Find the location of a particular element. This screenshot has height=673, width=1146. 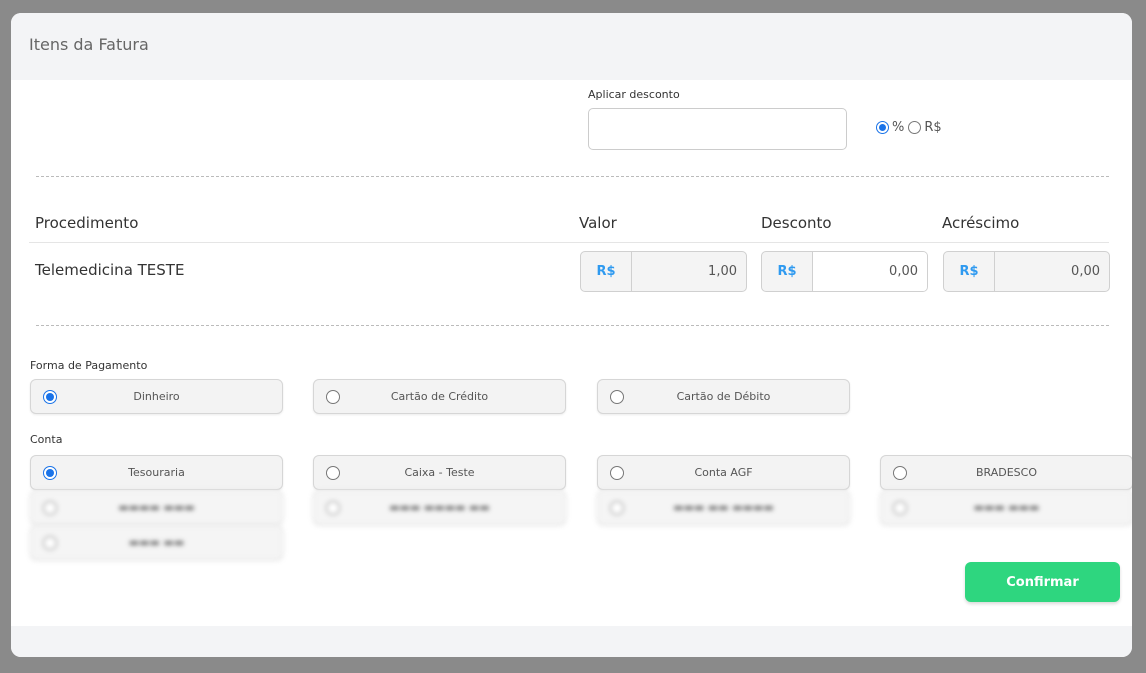

account-option-redacted: ▬▬▬ ▬▬ ▬▬▬▬ is located at coordinates (723, 507).